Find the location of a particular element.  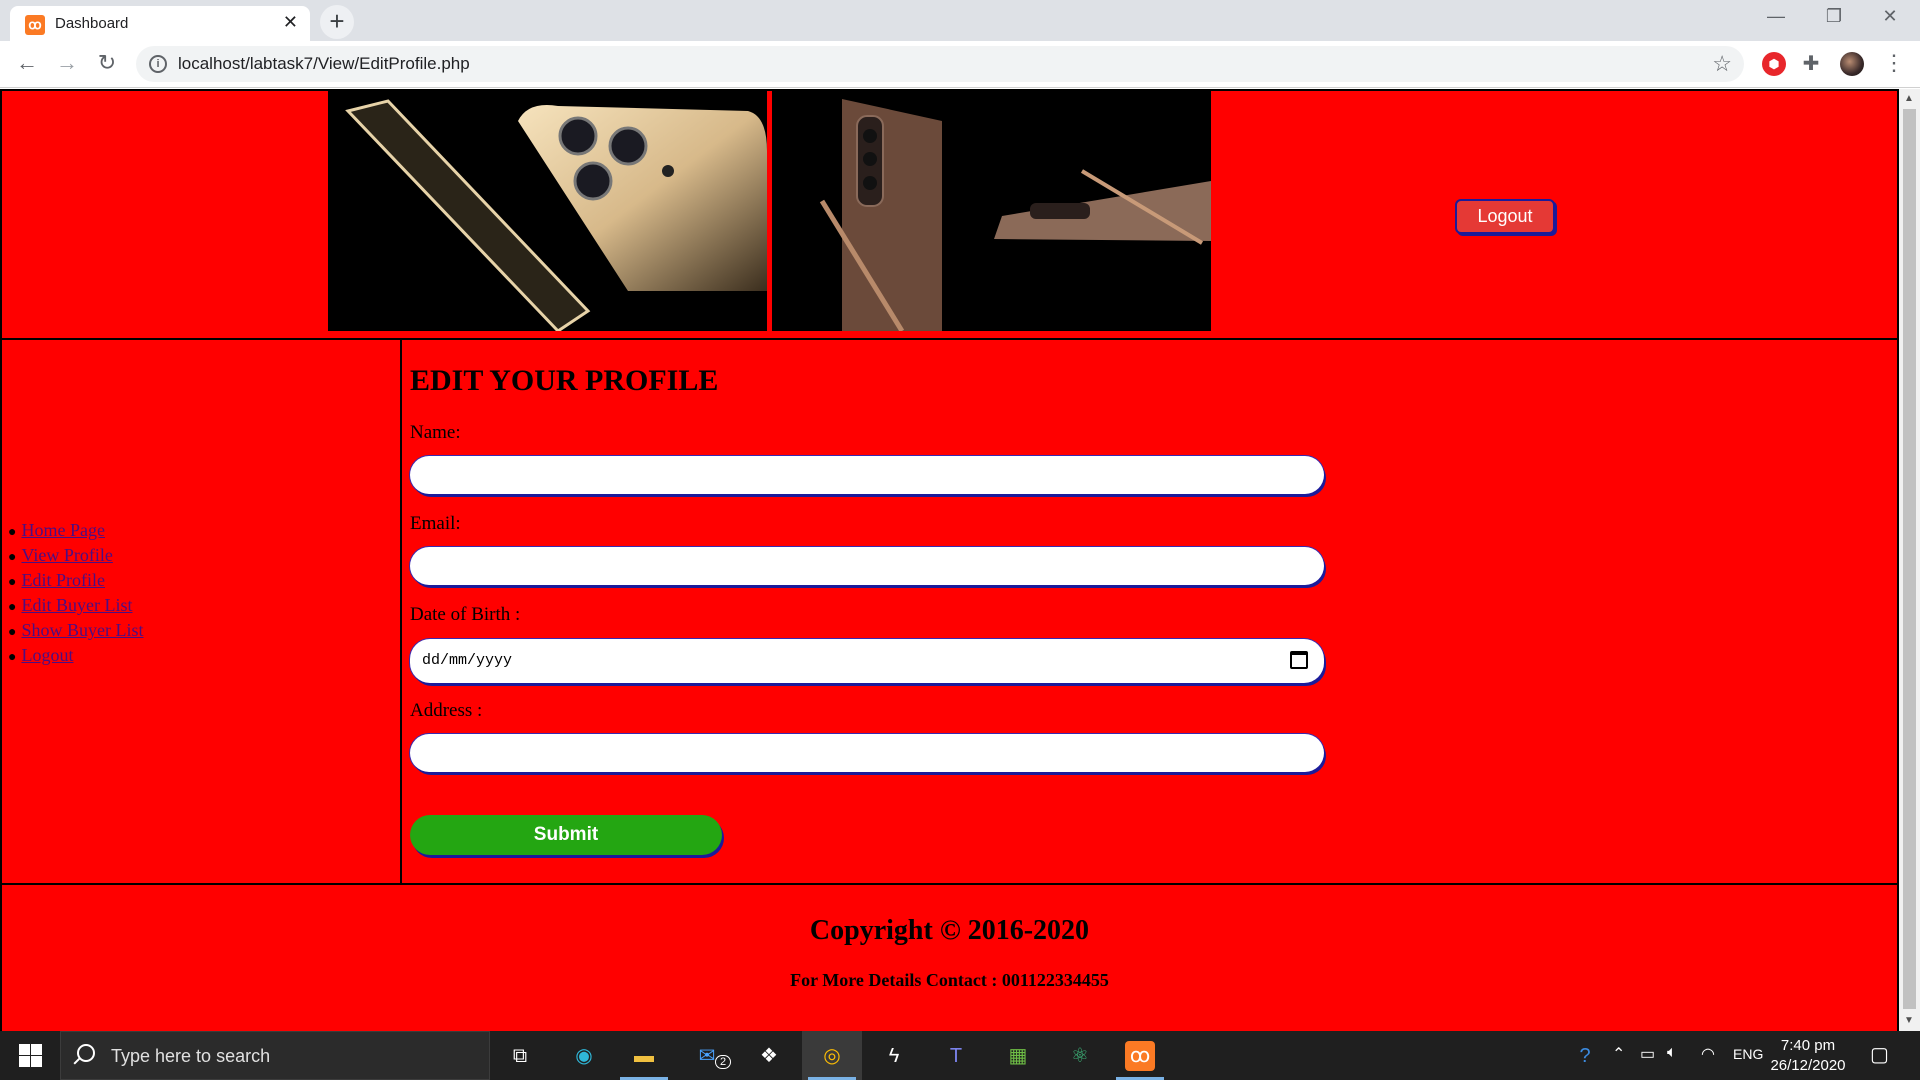

address-label: Address : is located at coordinates (446, 710).